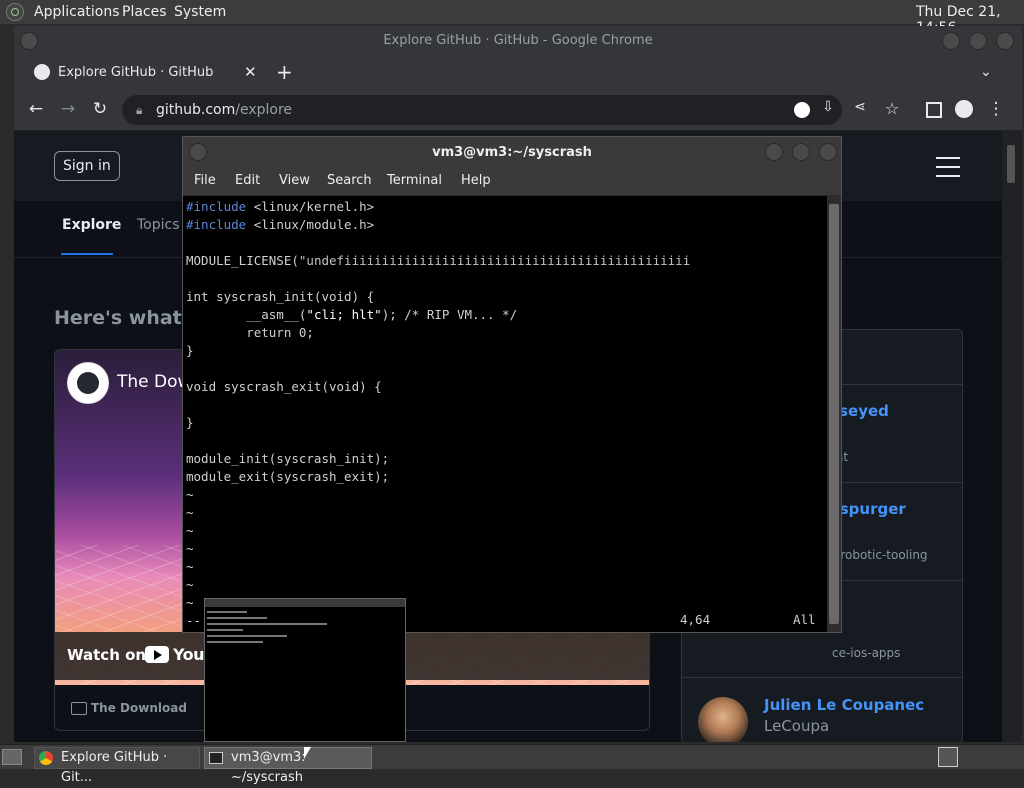 The height and width of the screenshot is (788, 1024). I want to click on active-tab-underline, so click(87, 254).